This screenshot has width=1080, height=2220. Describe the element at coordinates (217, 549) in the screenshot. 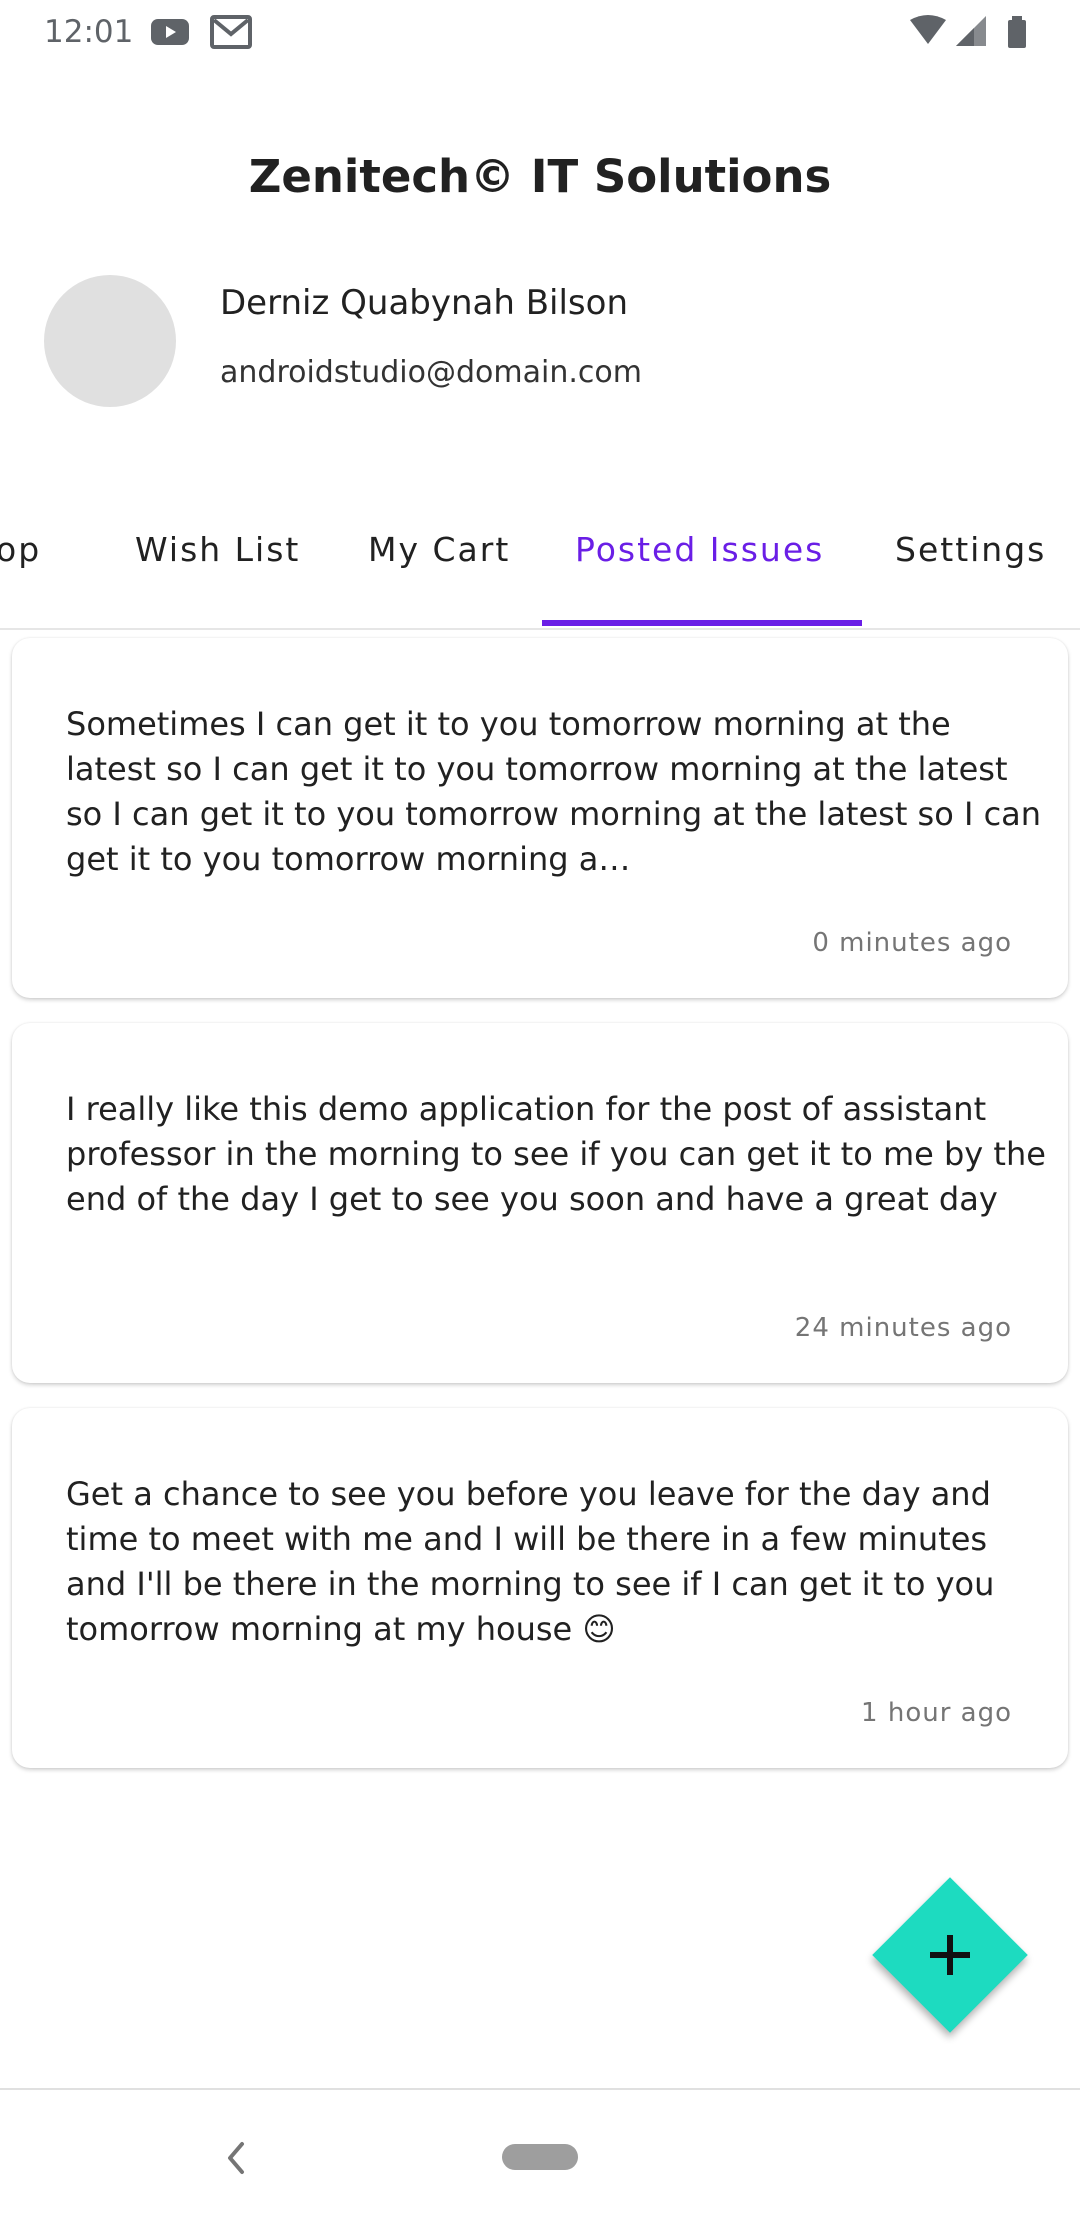

I see `tab-wish-list: Wish List` at that location.